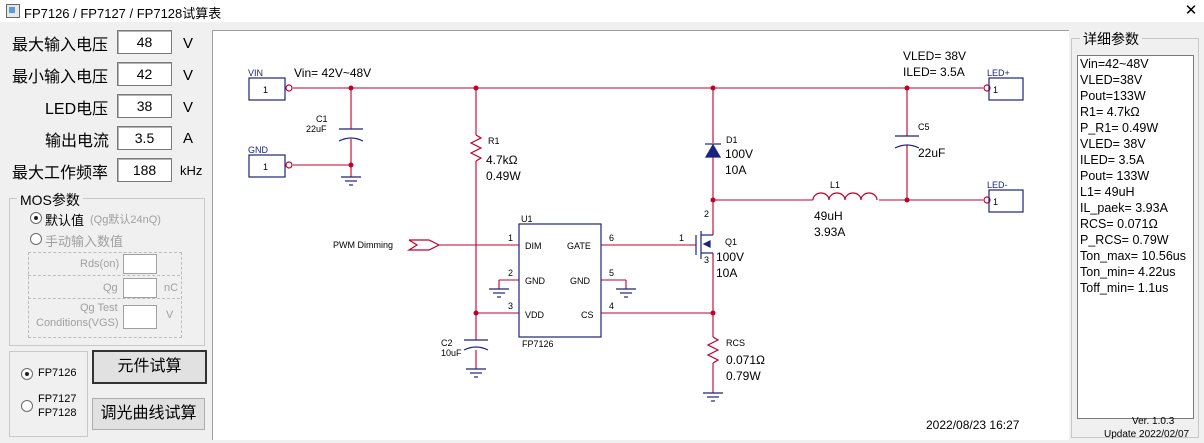  Describe the element at coordinates (706, 244) in the screenshot. I see `q1-arrow` at that location.